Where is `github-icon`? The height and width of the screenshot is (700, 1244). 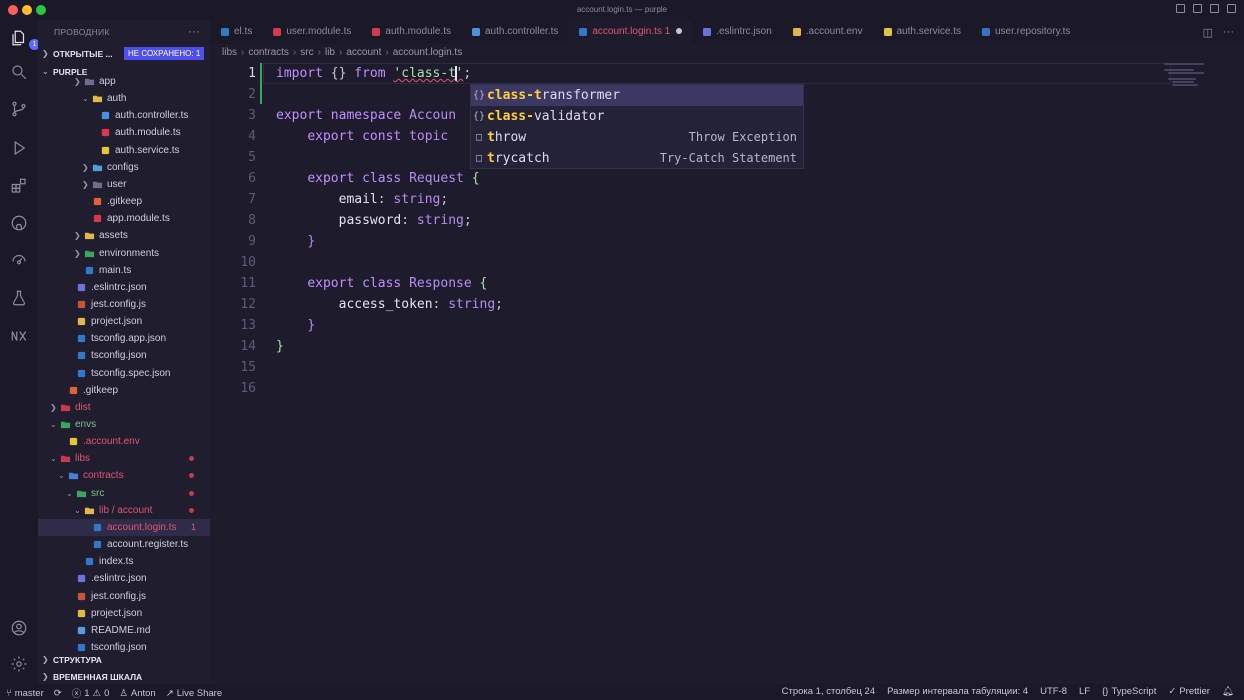
github-icon is located at coordinates (19, 223).